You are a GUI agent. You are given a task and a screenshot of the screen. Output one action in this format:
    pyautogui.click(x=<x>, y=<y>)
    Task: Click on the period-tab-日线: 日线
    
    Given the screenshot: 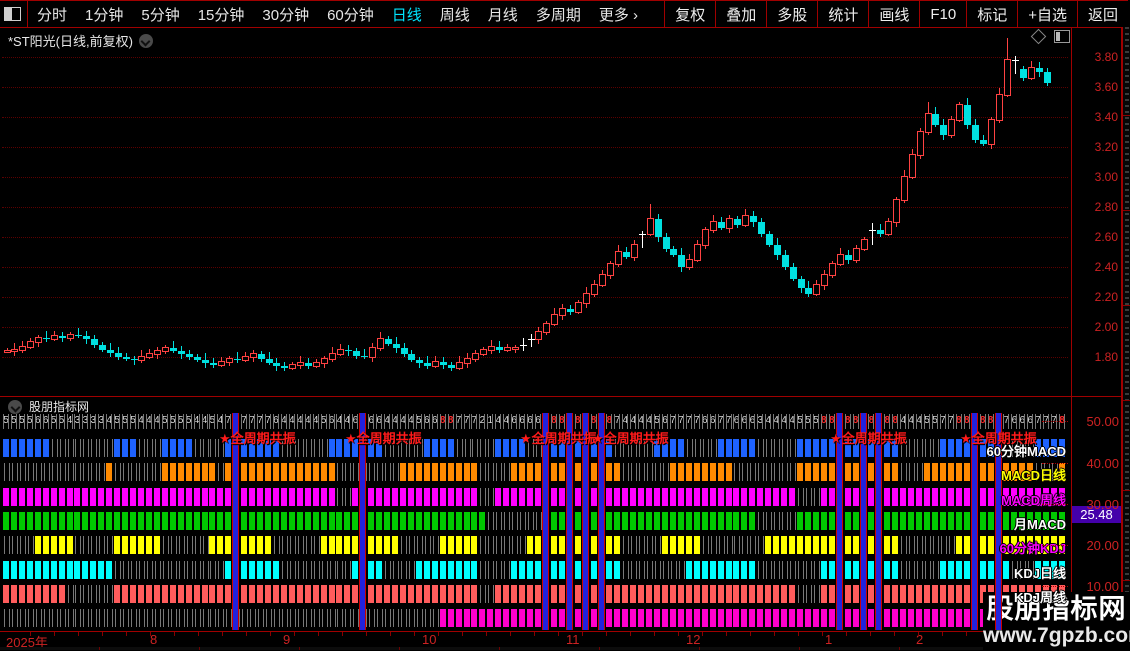 What is the action you would take?
    pyautogui.click(x=407, y=14)
    